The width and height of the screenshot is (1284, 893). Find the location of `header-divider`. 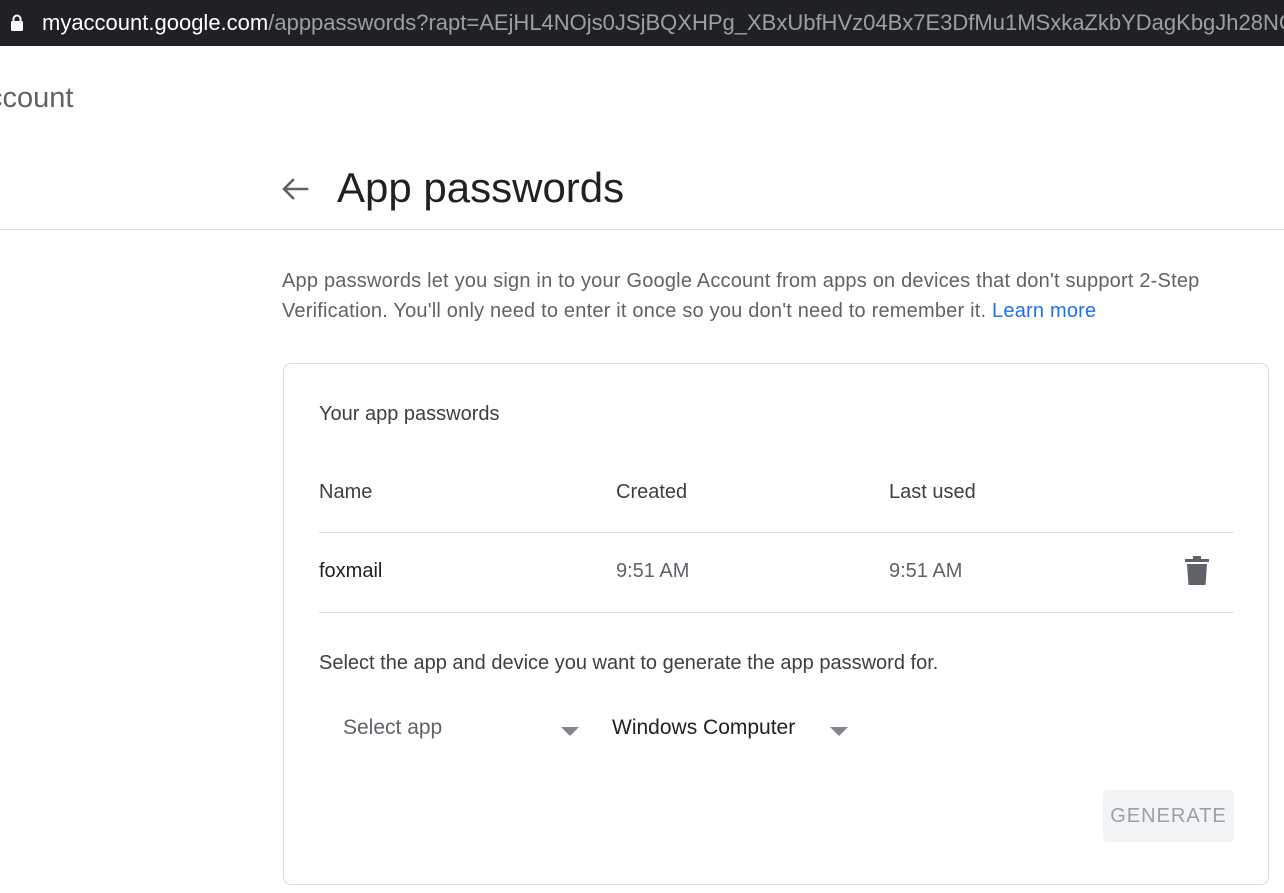

header-divider is located at coordinates (642, 229).